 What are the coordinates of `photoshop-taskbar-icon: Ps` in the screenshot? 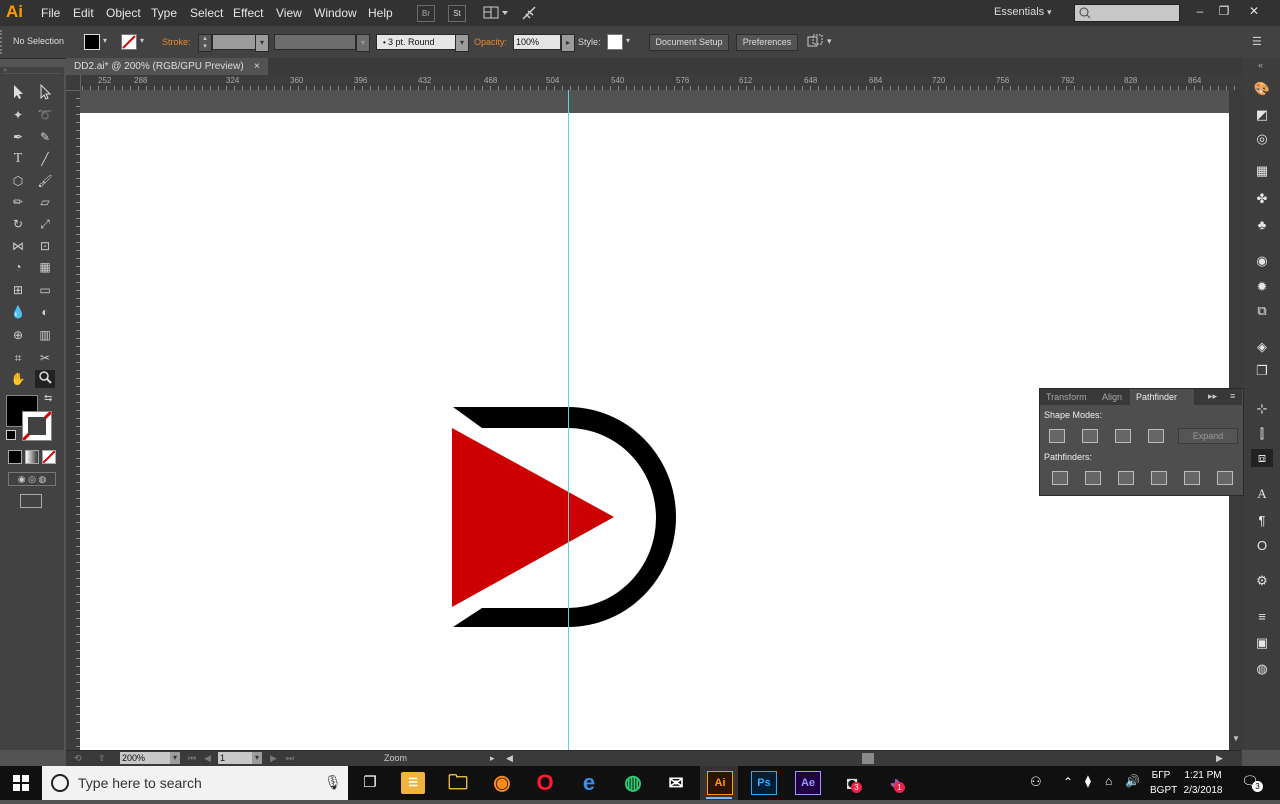 It's located at (764, 783).